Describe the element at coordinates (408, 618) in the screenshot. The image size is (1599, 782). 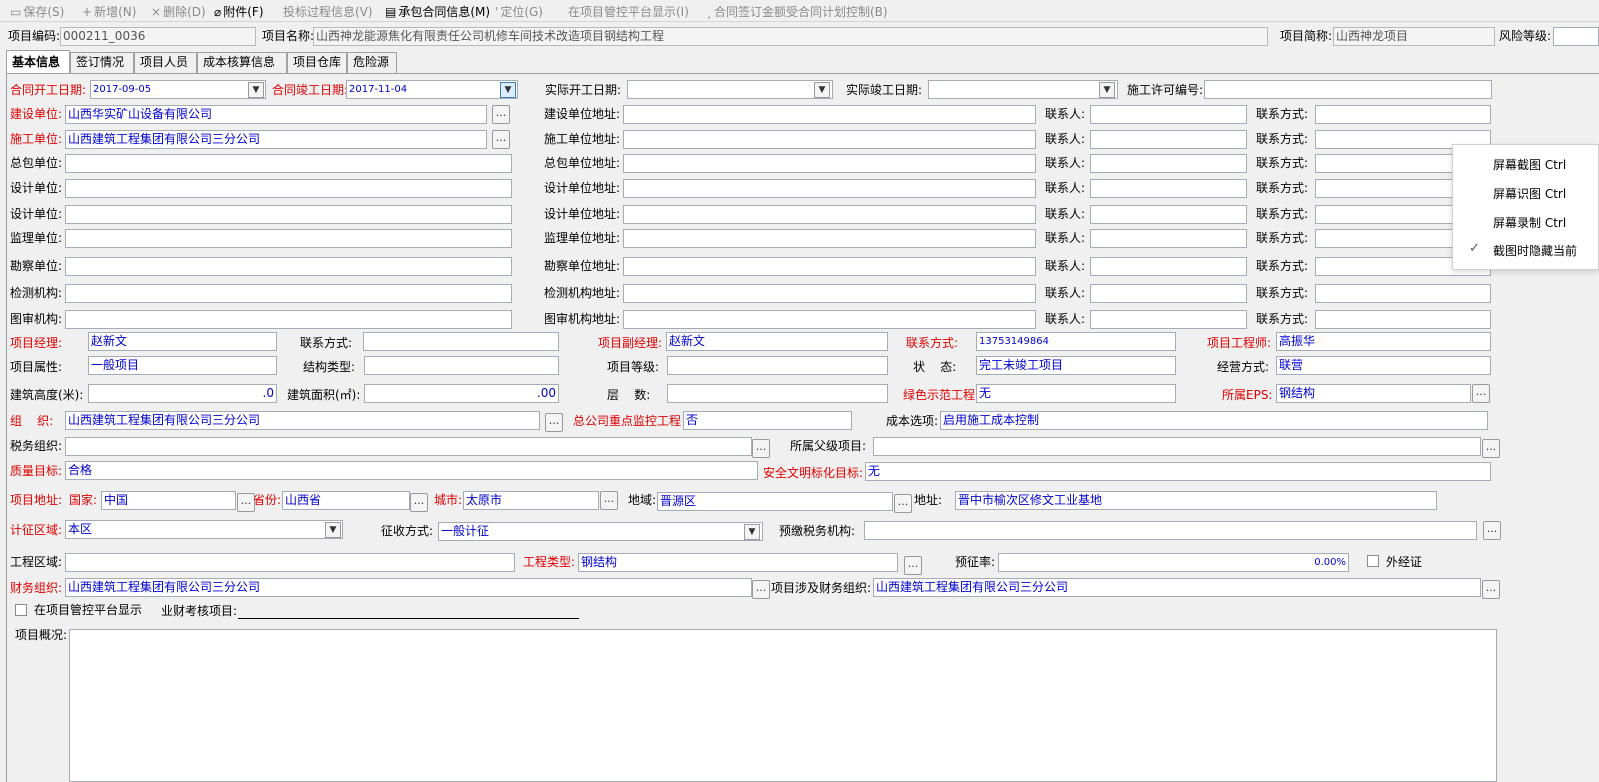
I see `assess-project-field` at that location.